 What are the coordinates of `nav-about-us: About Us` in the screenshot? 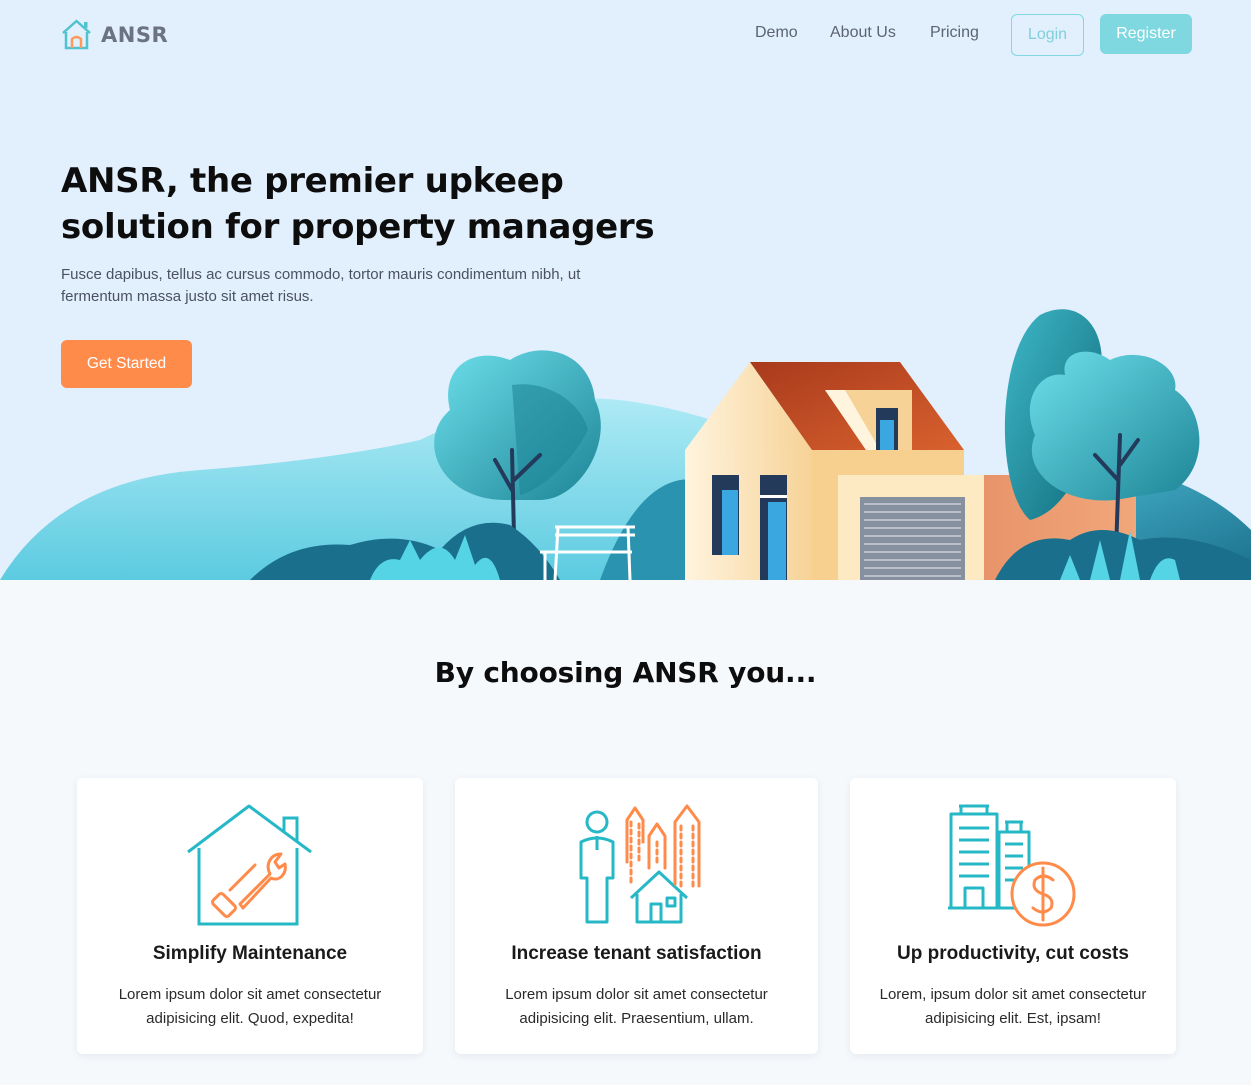 It's located at (863, 33).